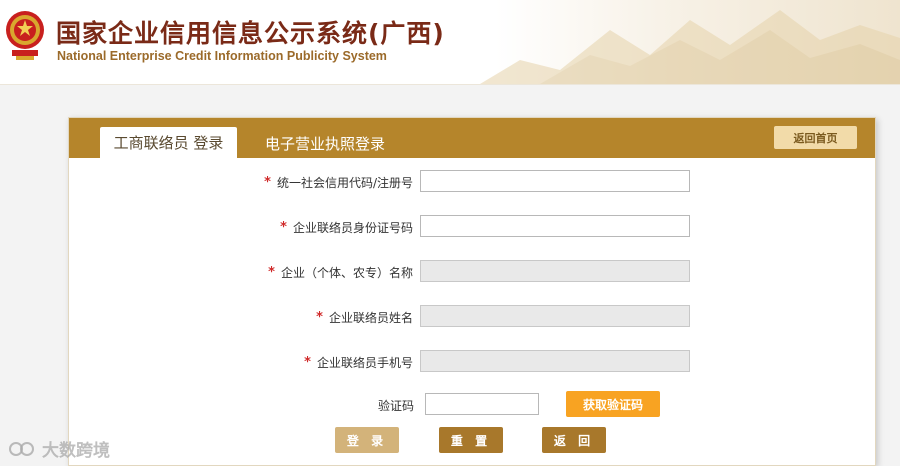 The image size is (900, 466). I want to click on captcha-label: 验证码, so click(396, 406).